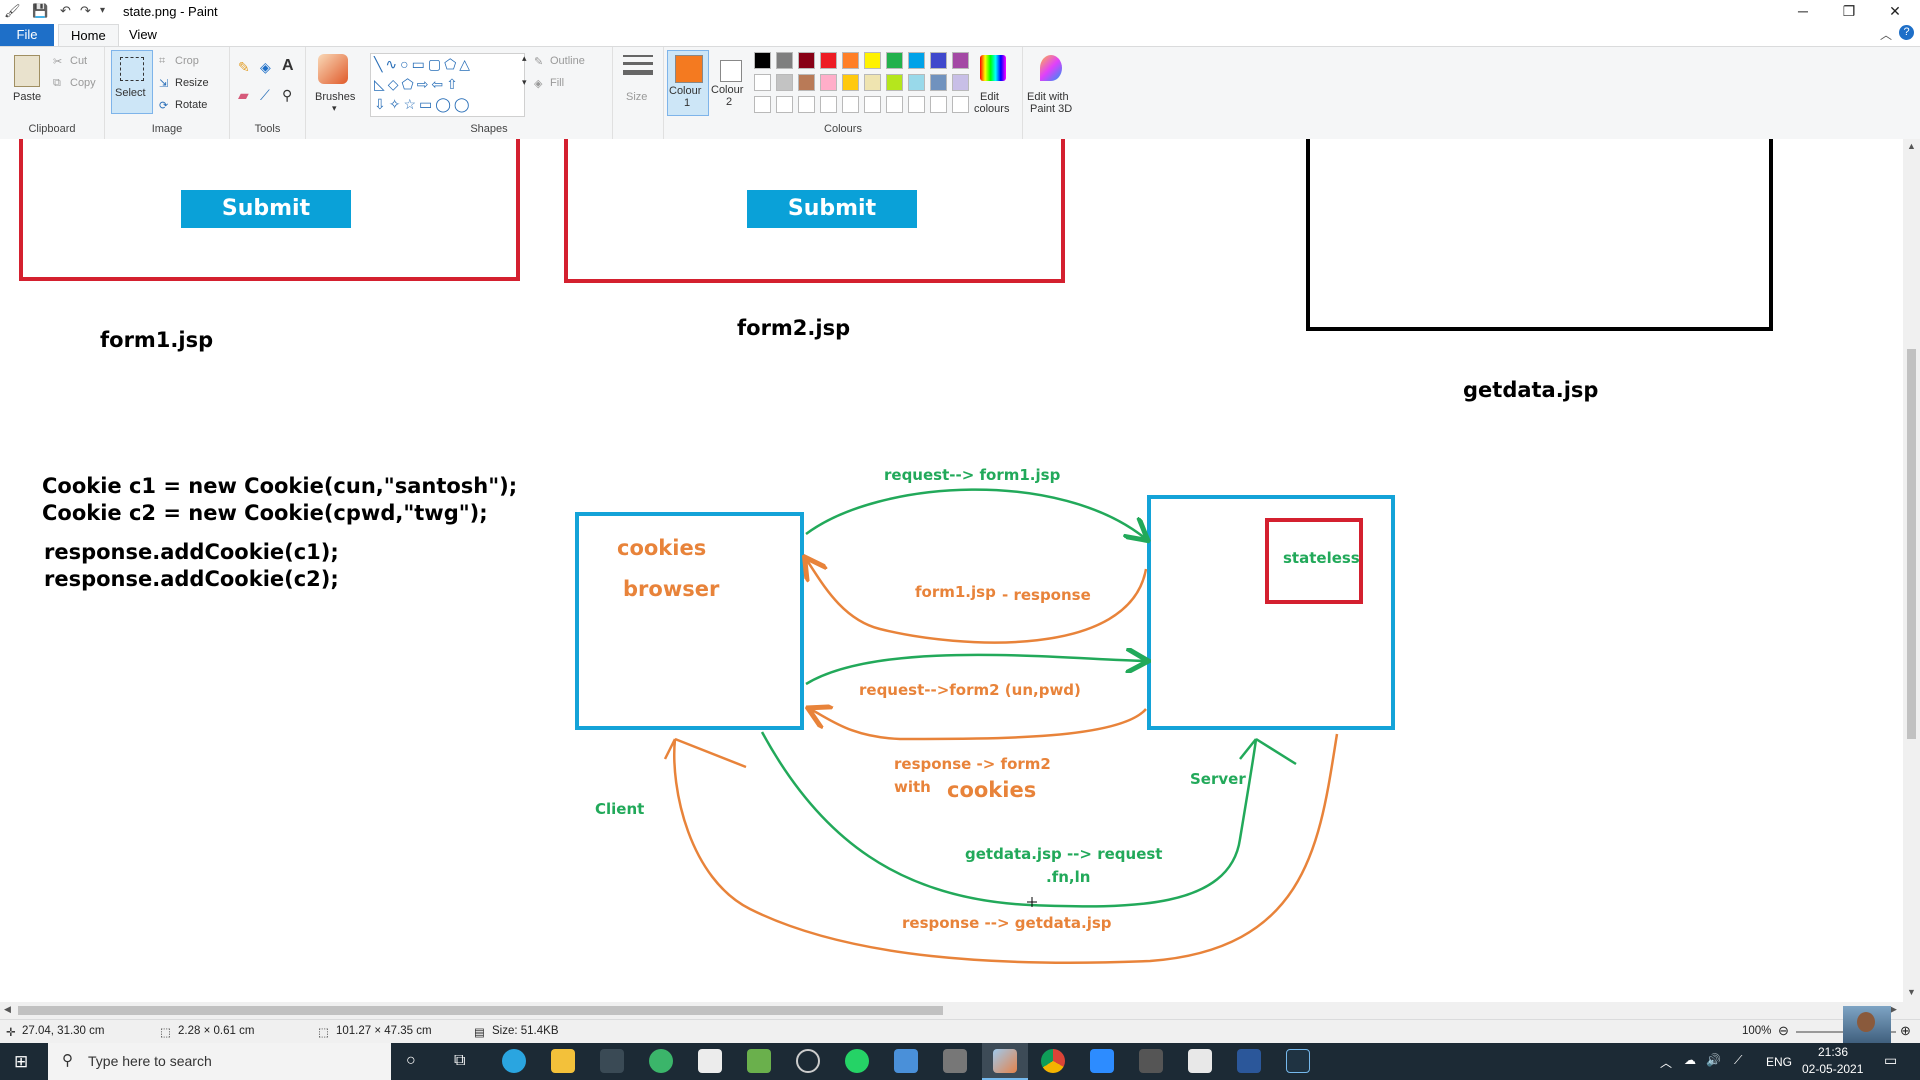 The height and width of the screenshot is (1080, 1920). Describe the element at coordinates (1052, 93) in the screenshot. I see `paint3d-group: Edit with Paint 3D` at that location.